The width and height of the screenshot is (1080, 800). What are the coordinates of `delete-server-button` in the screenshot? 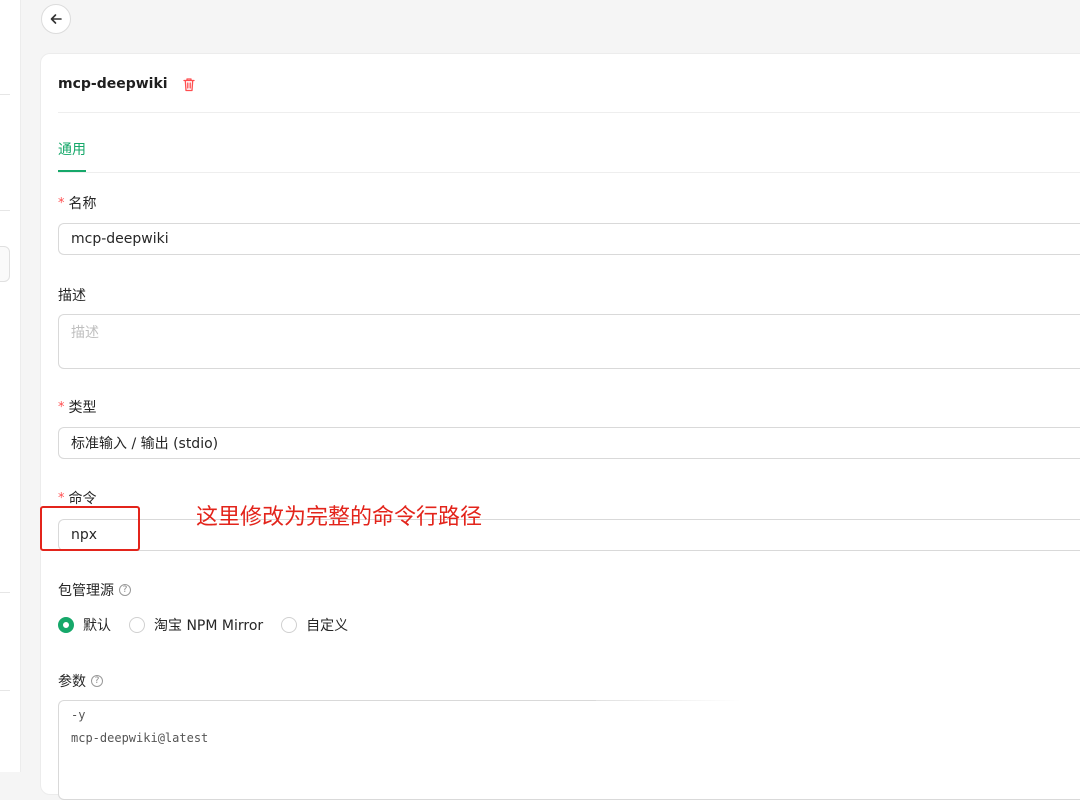 It's located at (189, 84).